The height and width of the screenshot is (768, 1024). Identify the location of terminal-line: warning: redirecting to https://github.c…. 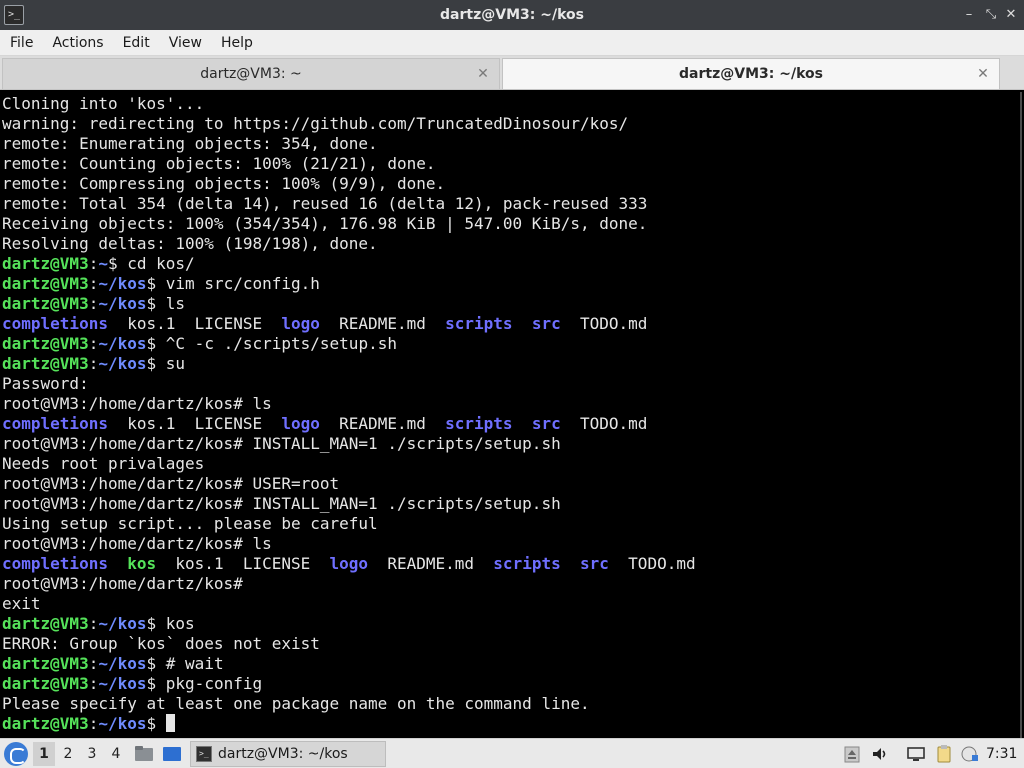
(511, 124).